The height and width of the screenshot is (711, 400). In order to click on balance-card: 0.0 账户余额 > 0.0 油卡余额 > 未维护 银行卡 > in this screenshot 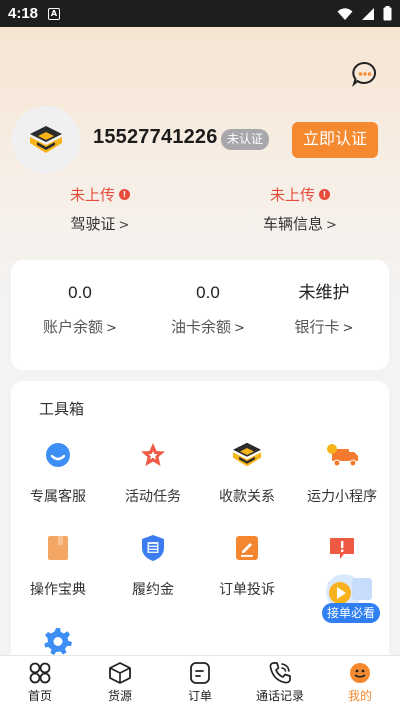, I will do `click(200, 315)`.